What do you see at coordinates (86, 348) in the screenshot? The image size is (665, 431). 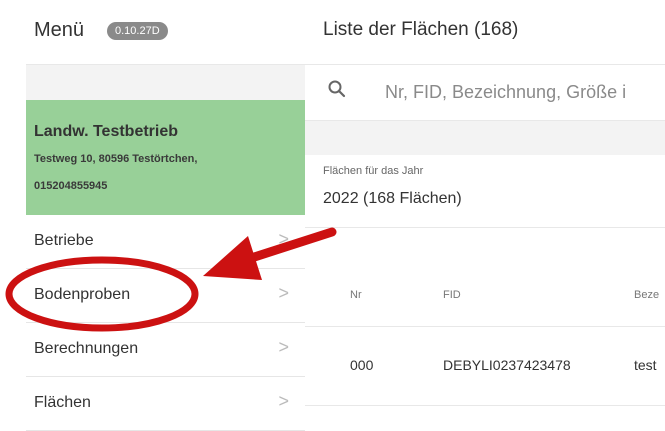 I see `sidebar-item-label: Berechnungen` at bounding box center [86, 348].